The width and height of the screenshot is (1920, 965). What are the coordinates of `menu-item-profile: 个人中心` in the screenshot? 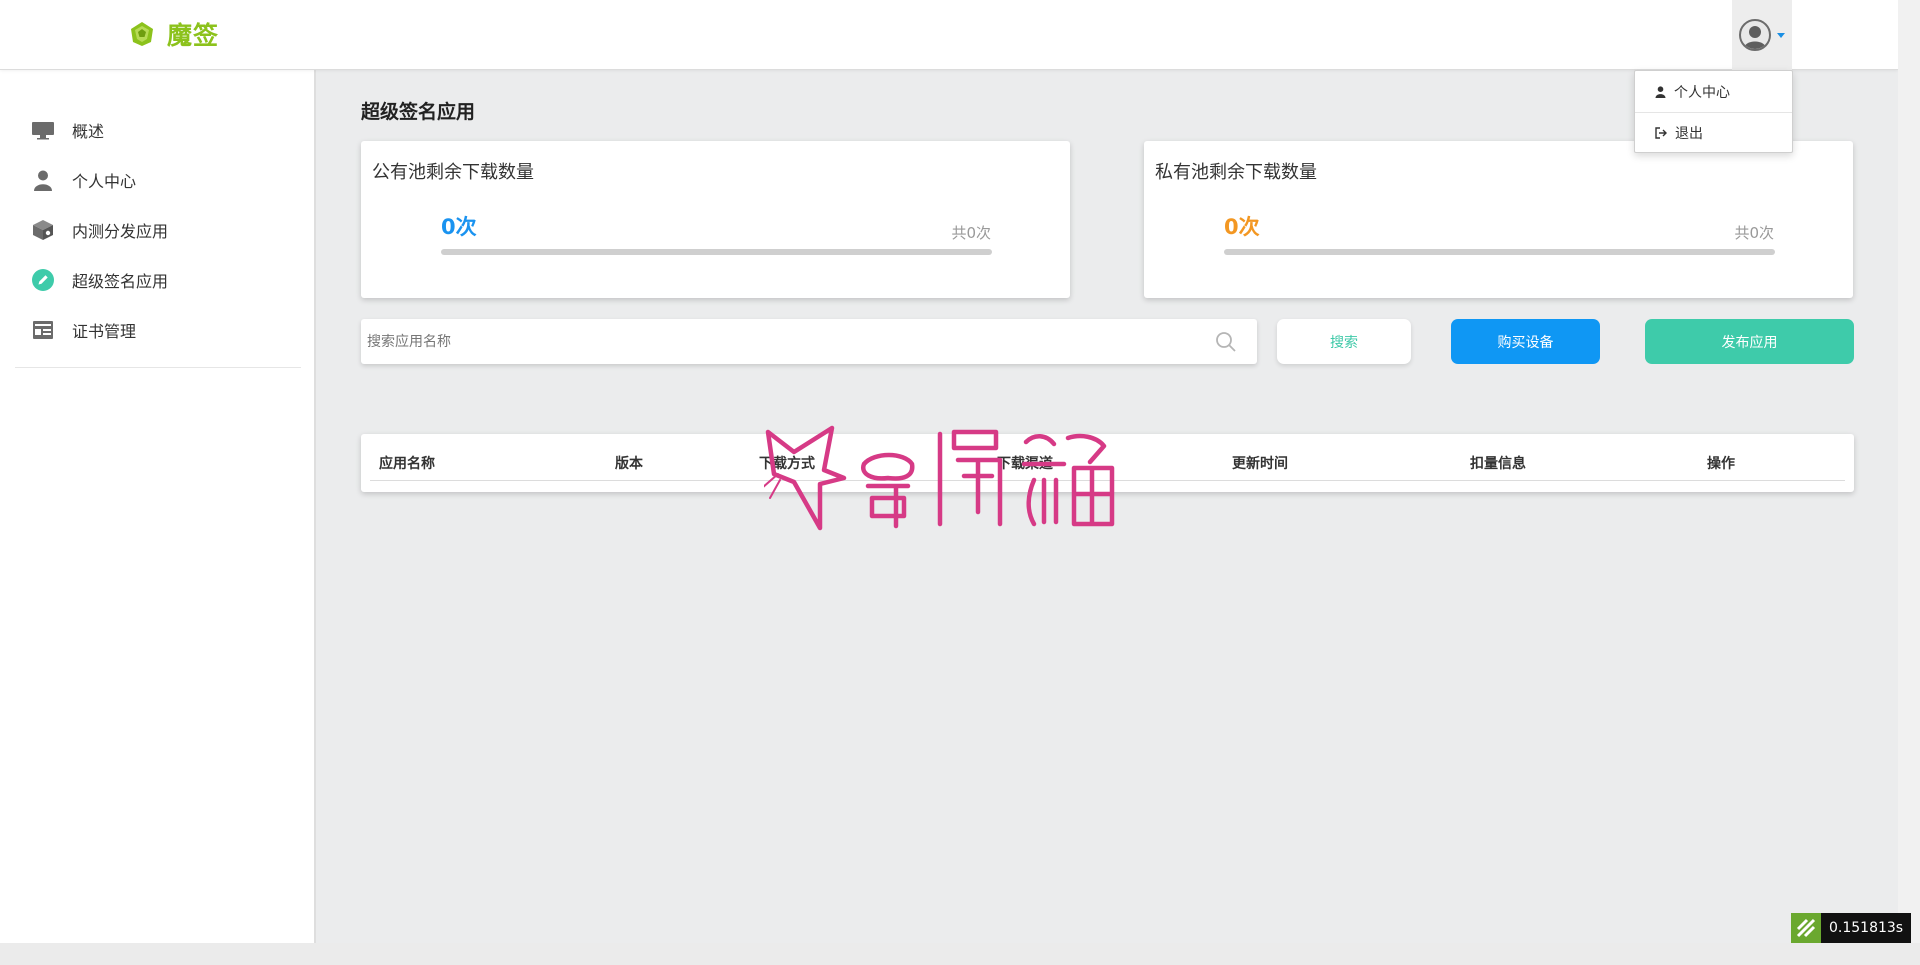 It's located at (1713, 91).